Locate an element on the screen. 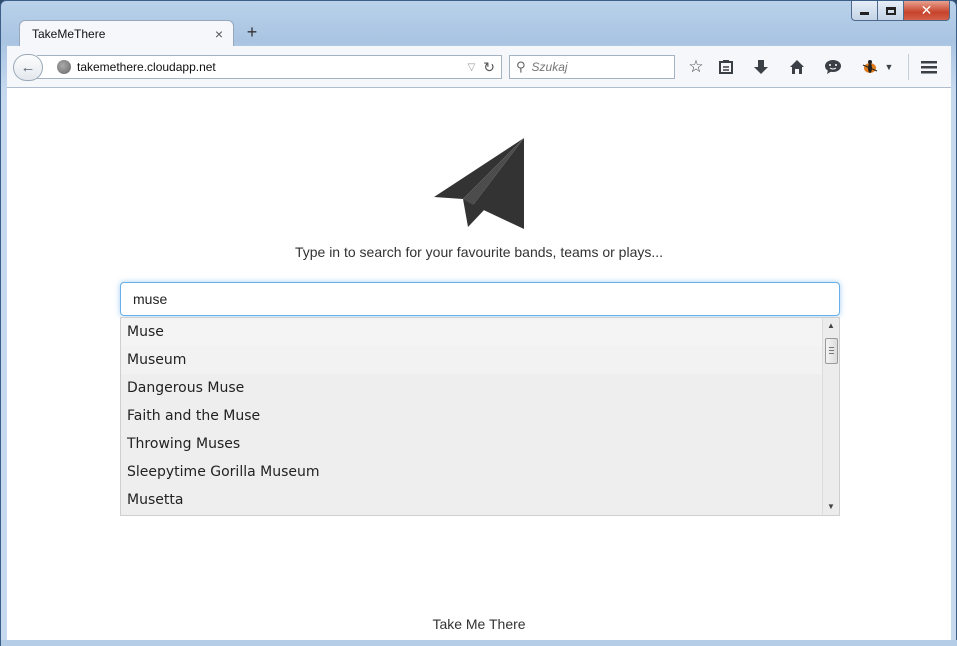 This screenshot has height=646, width=957. history-dropdown-icon: ▽ is located at coordinates (472, 67).